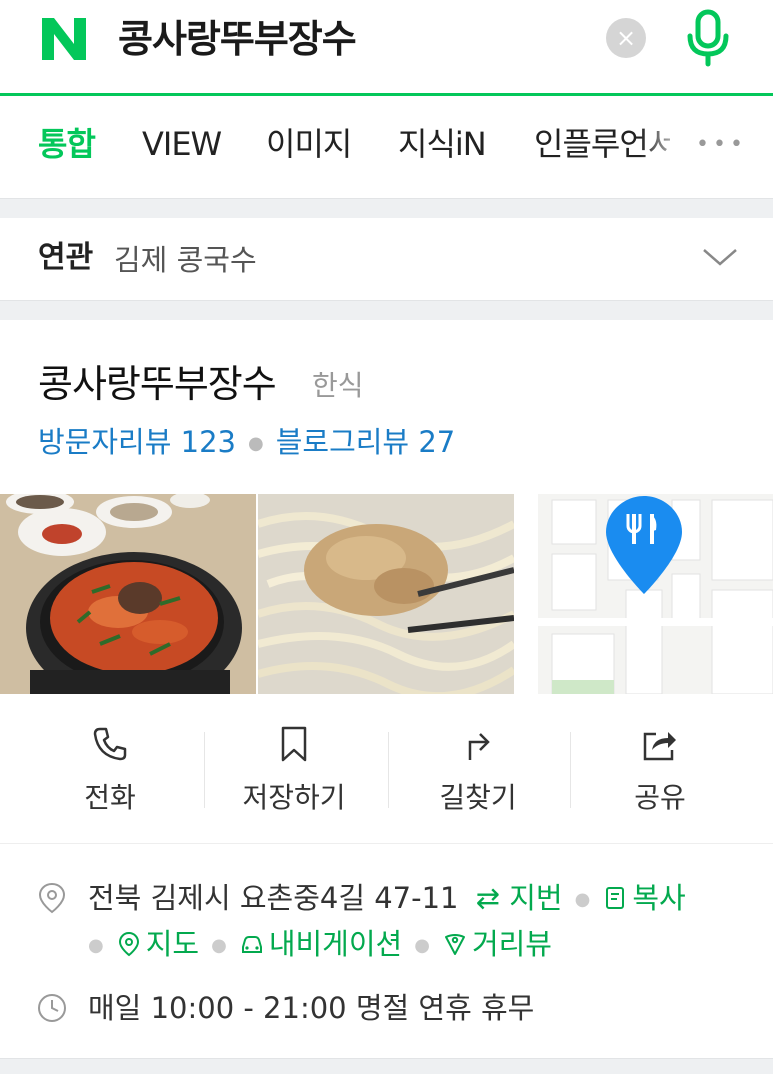  I want to click on phone-icon, so click(110, 744).